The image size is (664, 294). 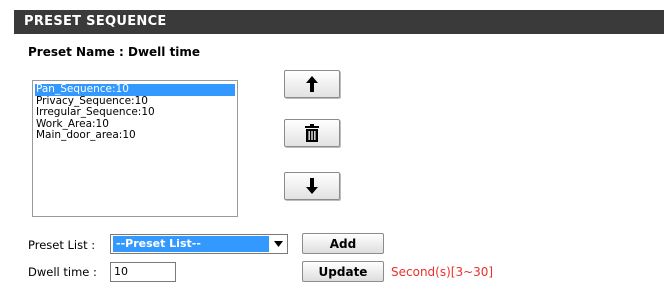 I want to click on preset-list-label: Preset List :, so click(x=62, y=245).